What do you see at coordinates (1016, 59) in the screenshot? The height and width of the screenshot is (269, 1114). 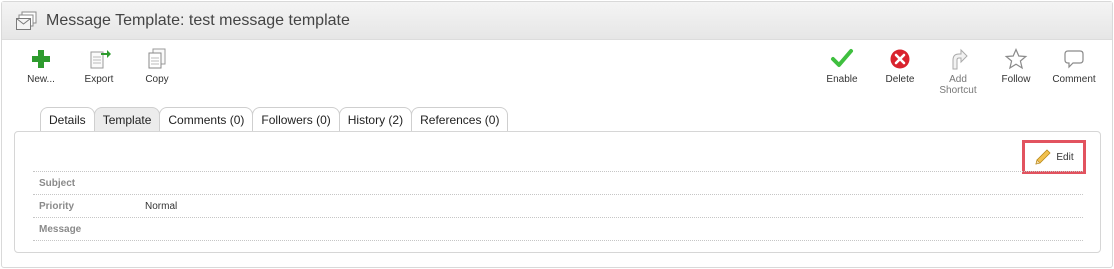 I see `star-icon` at bounding box center [1016, 59].